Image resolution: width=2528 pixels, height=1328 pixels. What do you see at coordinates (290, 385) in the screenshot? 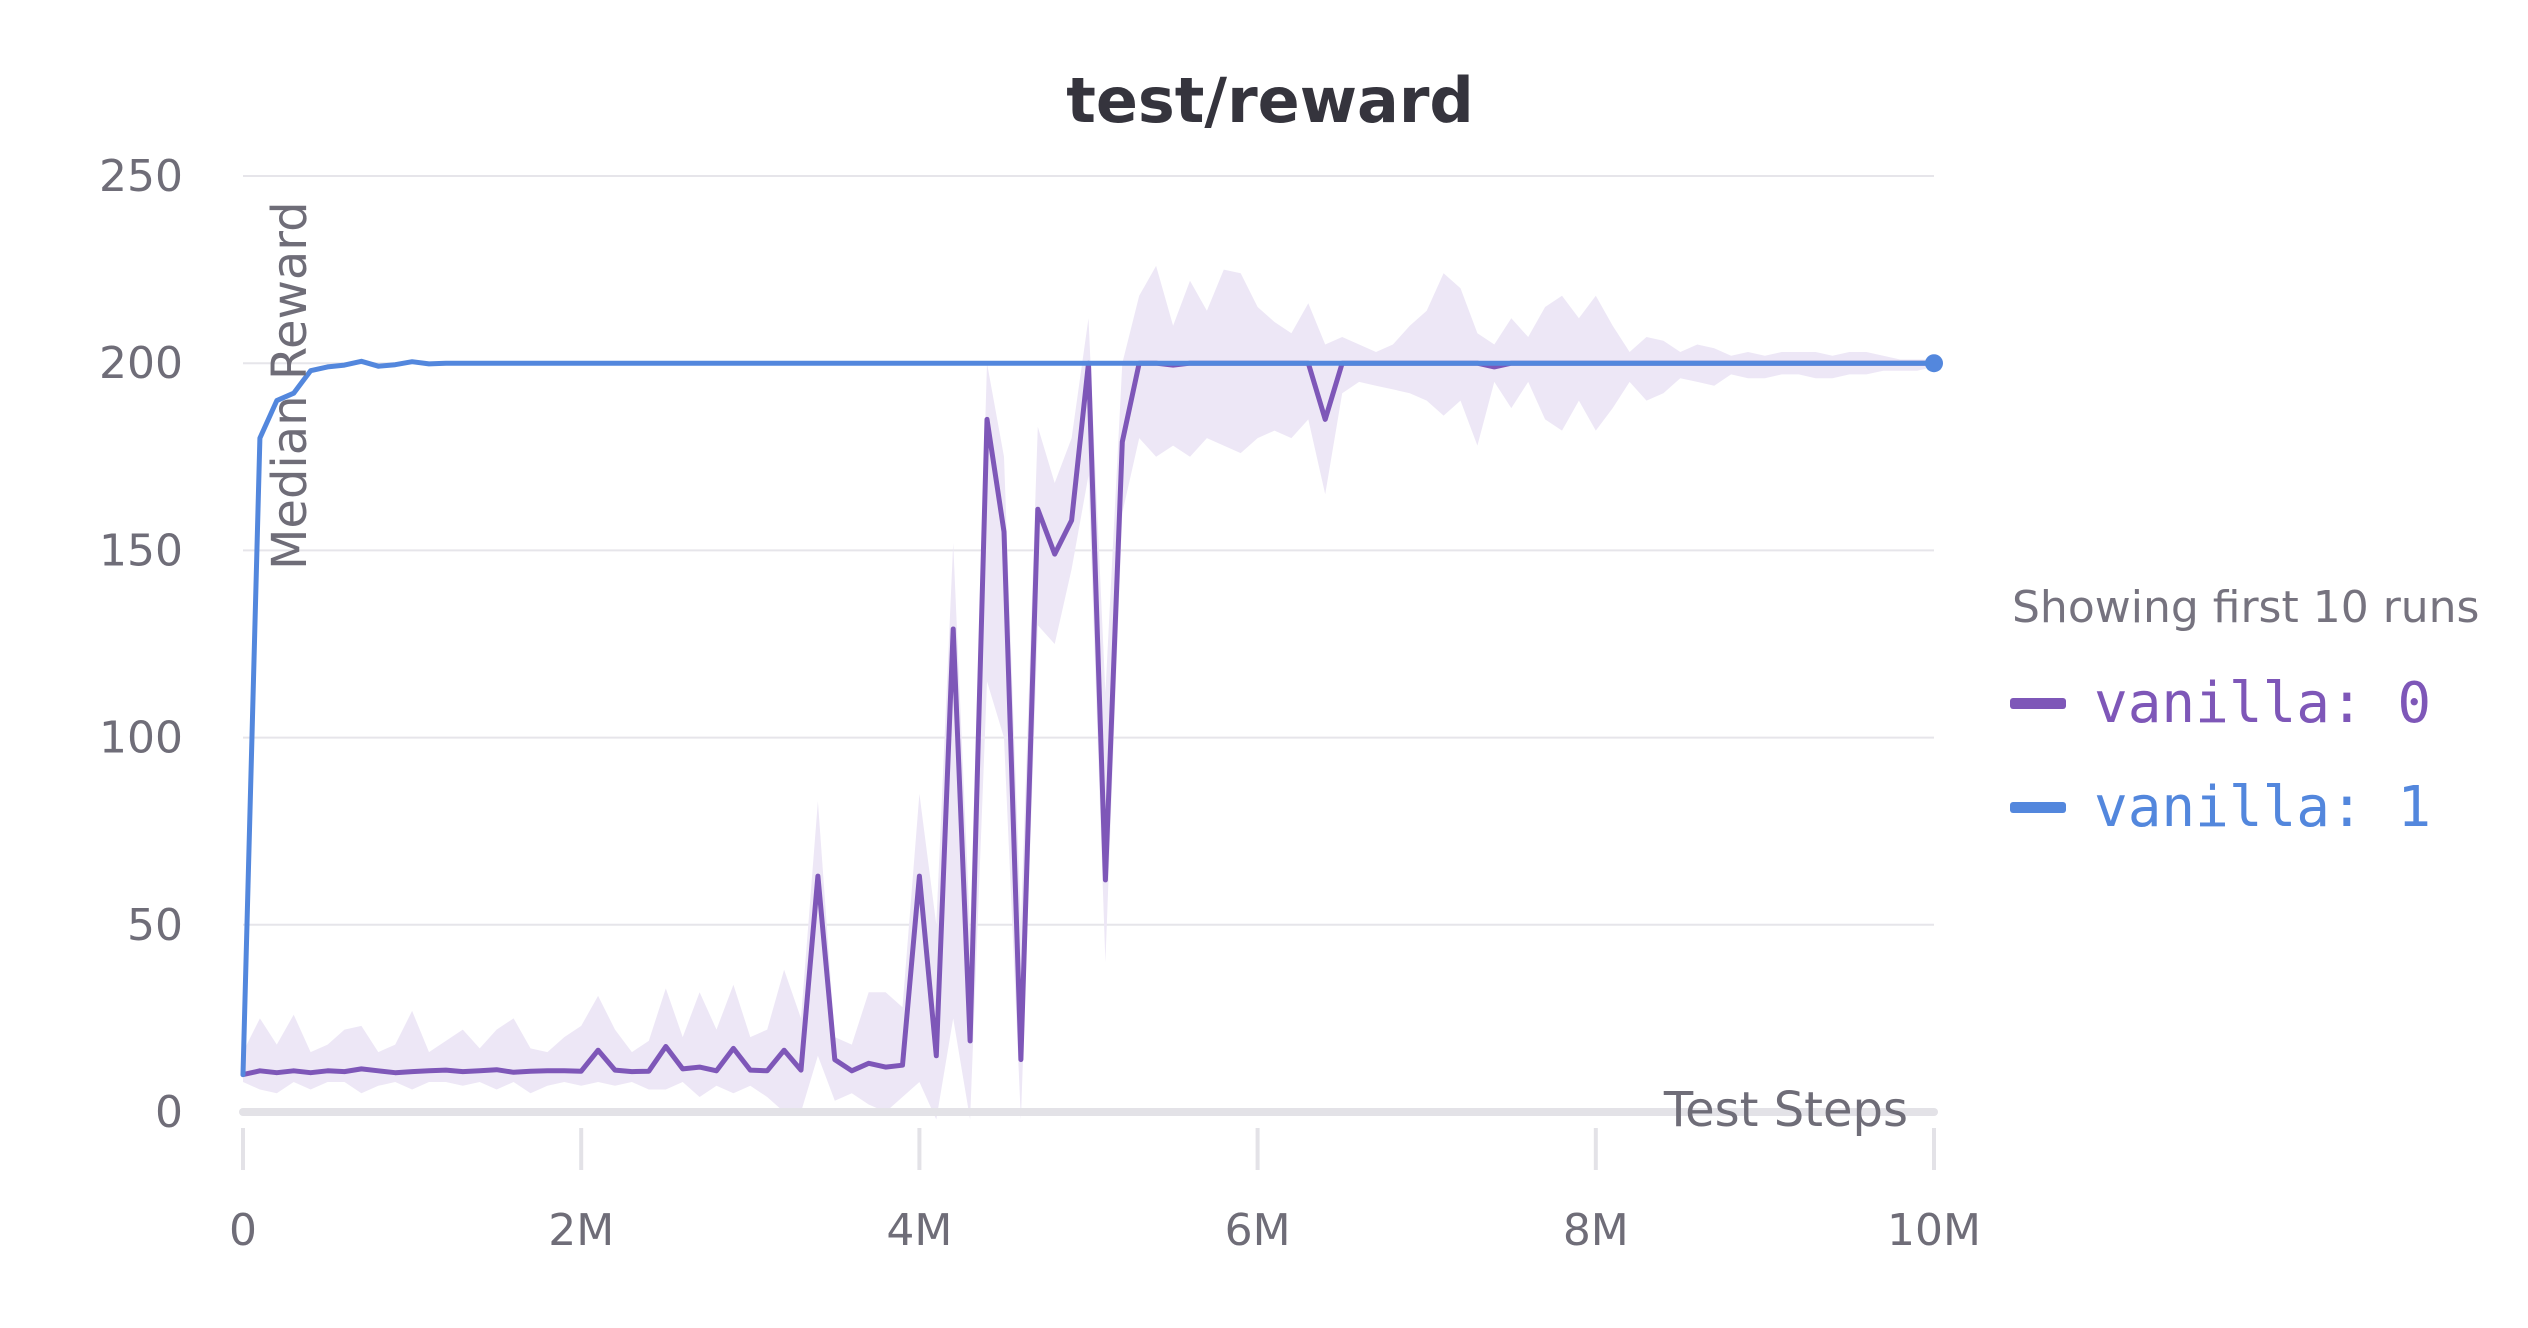
I see `y-axis-label: Median Reward` at bounding box center [290, 385].